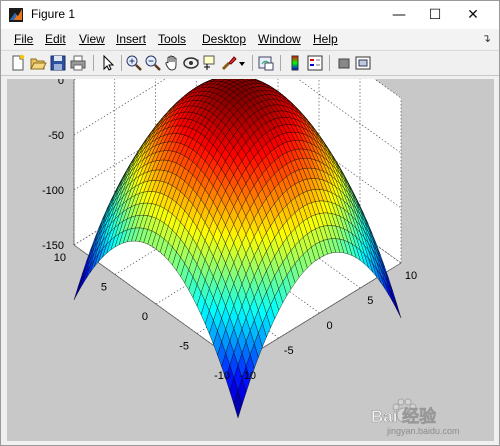  I want to click on y-tick-label: -10, so click(222, 376).